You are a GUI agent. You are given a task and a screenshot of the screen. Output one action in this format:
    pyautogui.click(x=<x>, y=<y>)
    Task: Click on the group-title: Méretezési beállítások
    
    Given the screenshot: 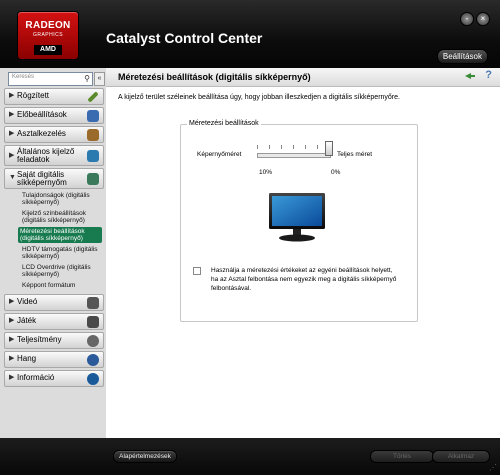 What is the action you would take?
    pyautogui.click(x=224, y=123)
    